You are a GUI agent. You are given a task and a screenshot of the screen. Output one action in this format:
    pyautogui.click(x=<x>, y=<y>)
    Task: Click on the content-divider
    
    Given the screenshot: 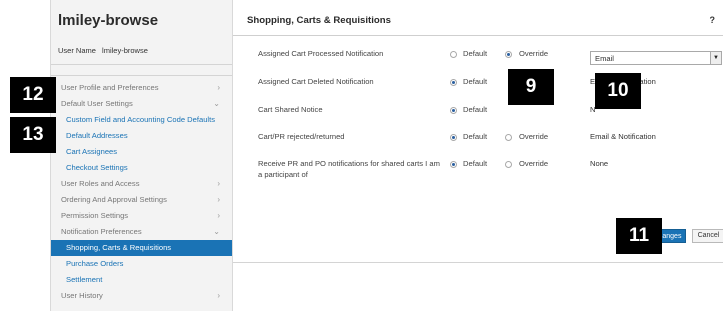 What is the action you would take?
    pyautogui.click(x=478, y=262)
    